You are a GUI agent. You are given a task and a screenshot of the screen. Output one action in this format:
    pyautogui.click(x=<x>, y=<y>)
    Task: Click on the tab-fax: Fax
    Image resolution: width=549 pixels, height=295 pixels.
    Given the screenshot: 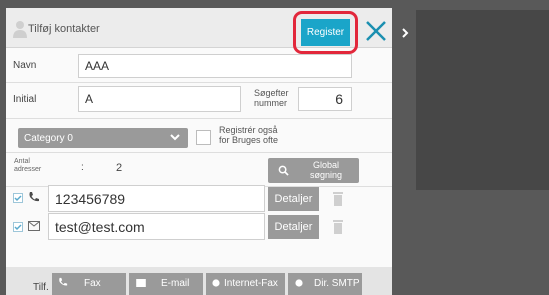 What is the action you would take?
    pyautogui.click(x=89, y=284)
    